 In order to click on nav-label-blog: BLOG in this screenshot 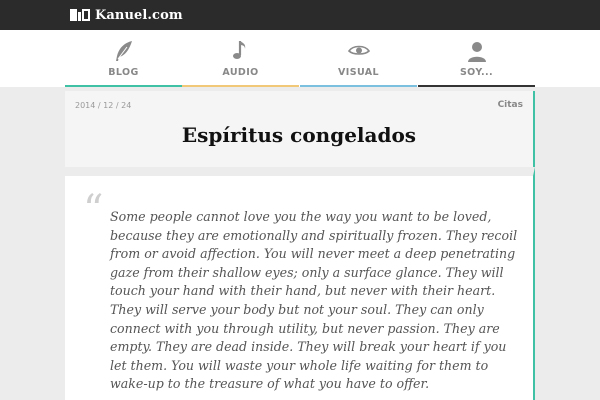, I will do `click(123, 72)`.